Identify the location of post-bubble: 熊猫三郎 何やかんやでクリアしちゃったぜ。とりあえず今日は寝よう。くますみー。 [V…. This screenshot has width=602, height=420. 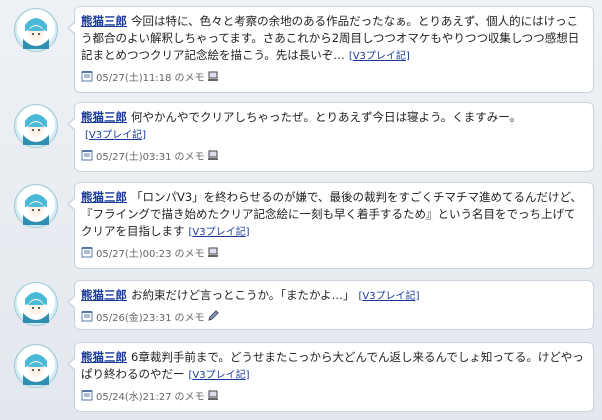
(330, 137).